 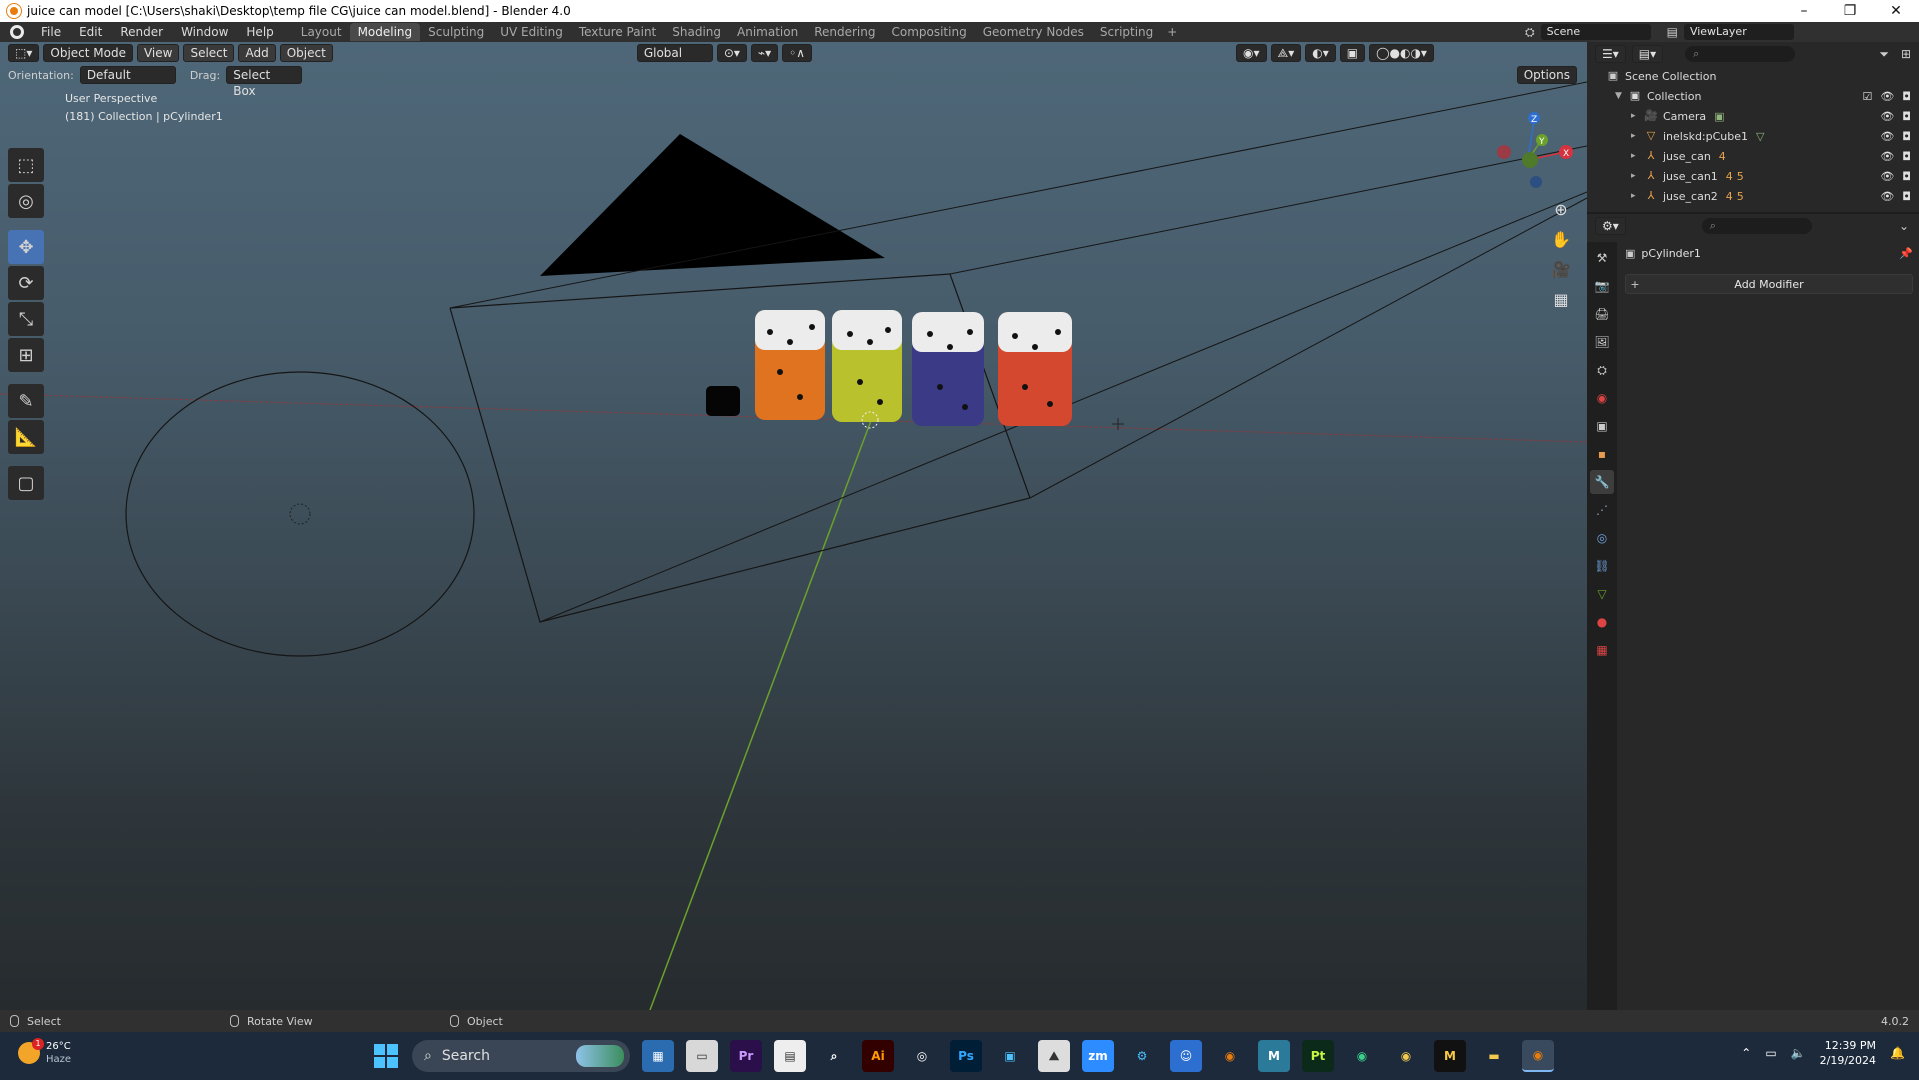 I want to click on view-layer-tab-icon: 🖼, so click(x=1602, y=342).